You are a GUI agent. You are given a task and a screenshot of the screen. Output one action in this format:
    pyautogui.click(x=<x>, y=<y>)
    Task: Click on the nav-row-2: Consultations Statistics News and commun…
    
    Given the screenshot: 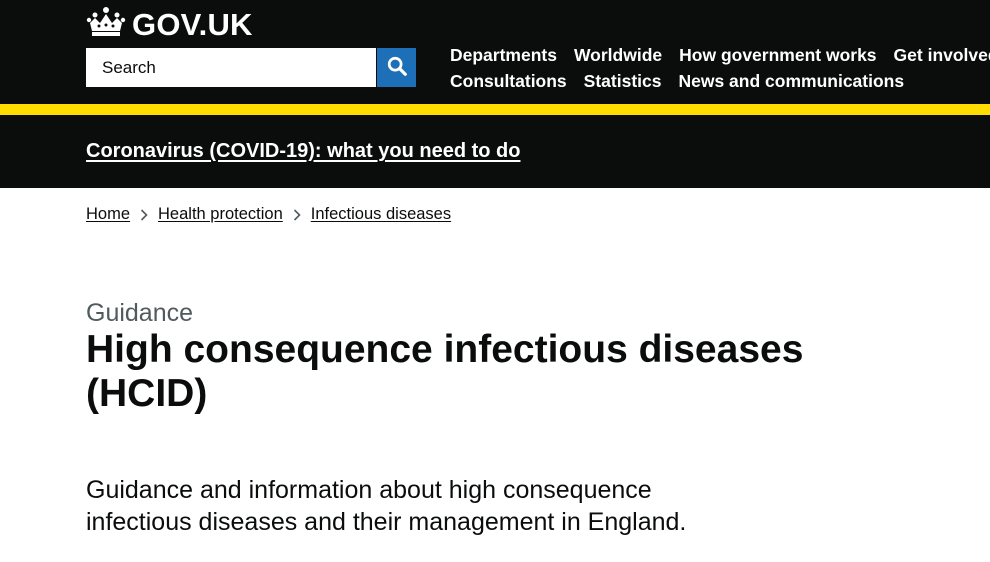 What is the action you would take?
    pyautogui.click(x=720, y=81)
    